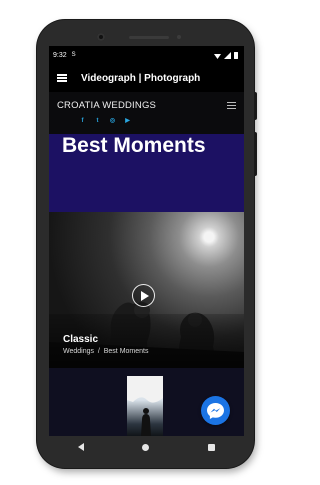 The height and width of the screenshot is (485, 320). I want to click on breadcrumb-best-moments: Best Moments, so click(126, 351).